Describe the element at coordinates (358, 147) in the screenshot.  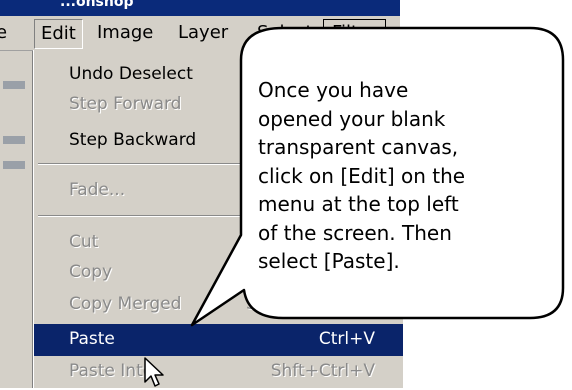
I see `callout-line: transparent canvas,` at that location.